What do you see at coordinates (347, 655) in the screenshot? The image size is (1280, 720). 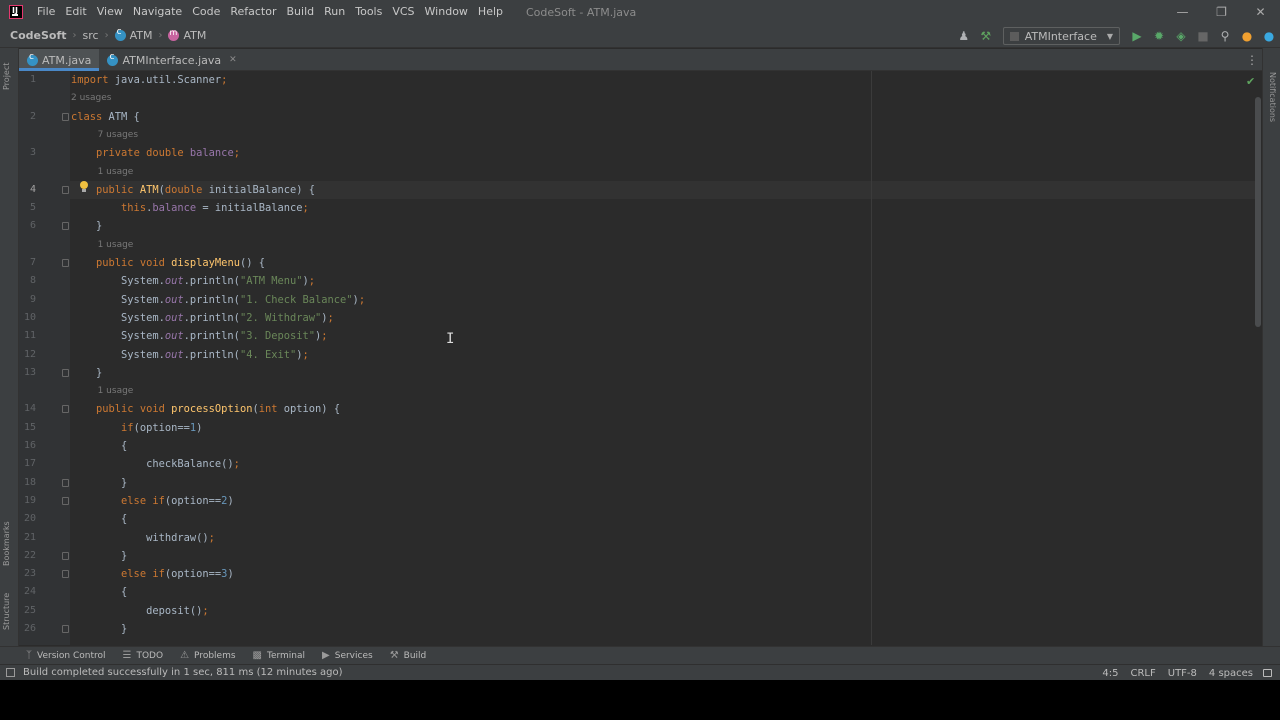 I see `services-tool: ▶ Services` at bounding box center [347, 655].